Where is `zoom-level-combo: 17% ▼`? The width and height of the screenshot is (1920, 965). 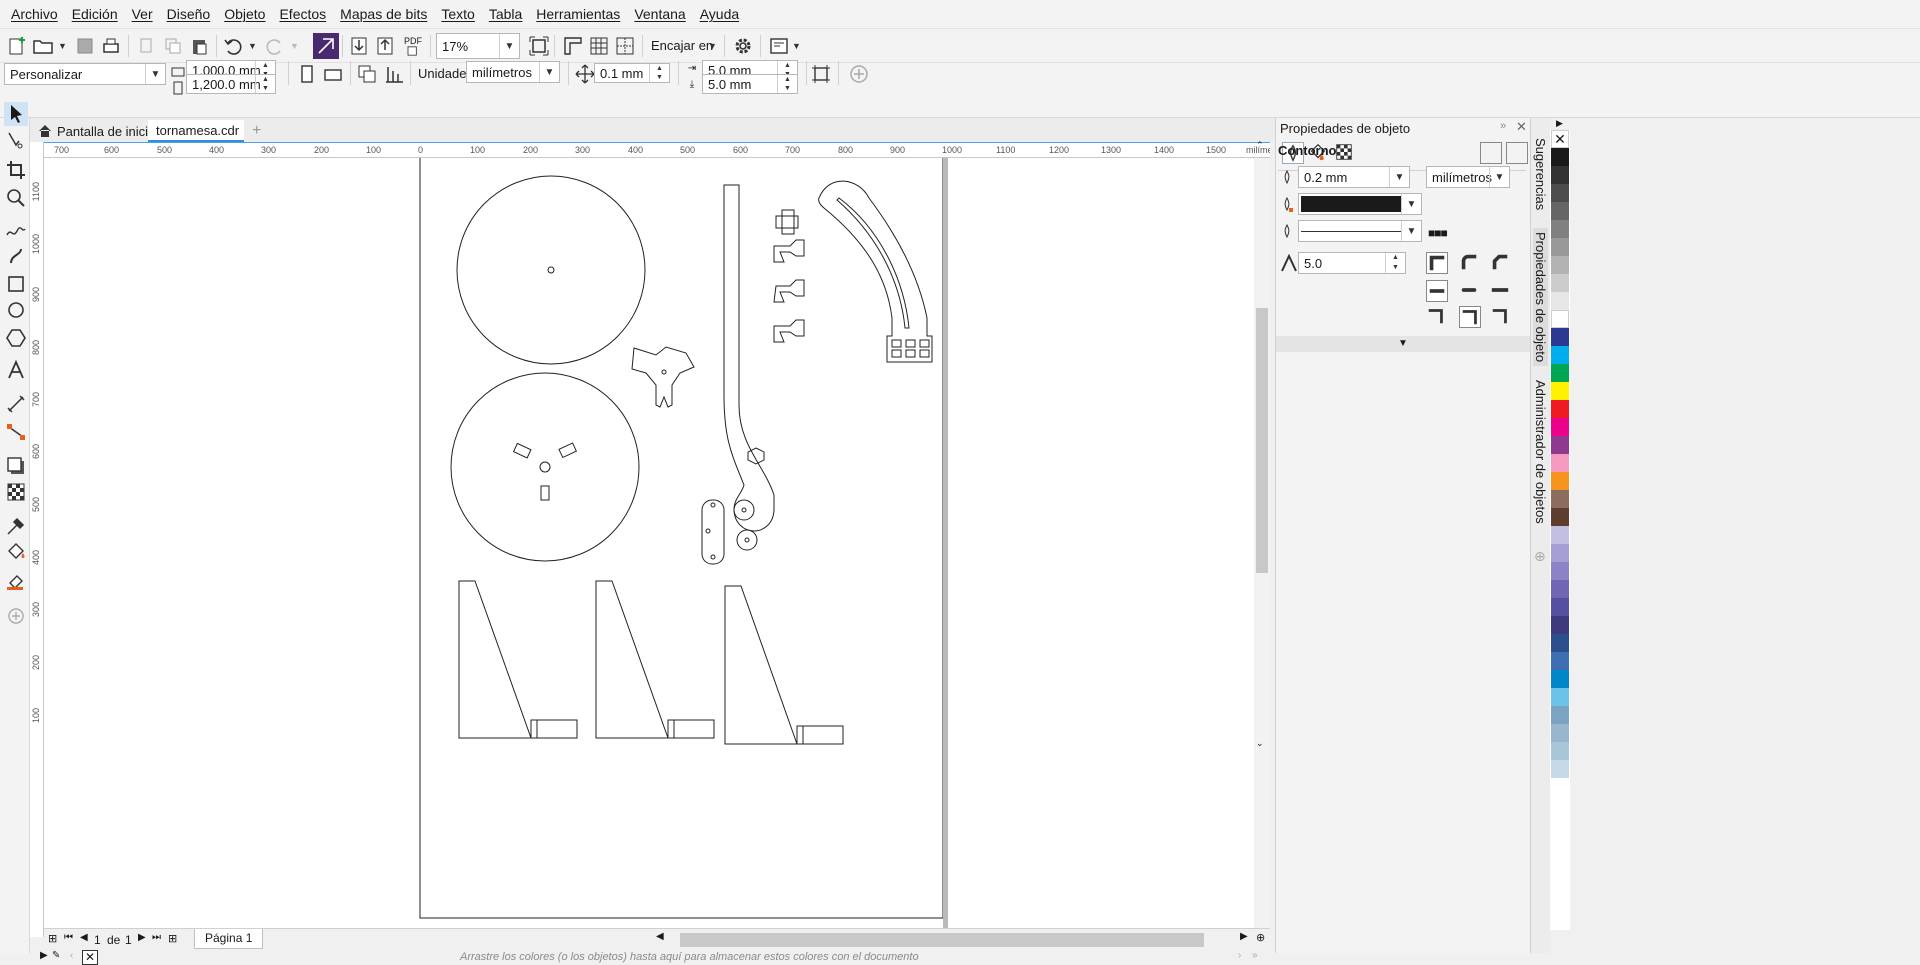 zoom-level-combo: 17% ▼ is located at coordinates (478, 46).